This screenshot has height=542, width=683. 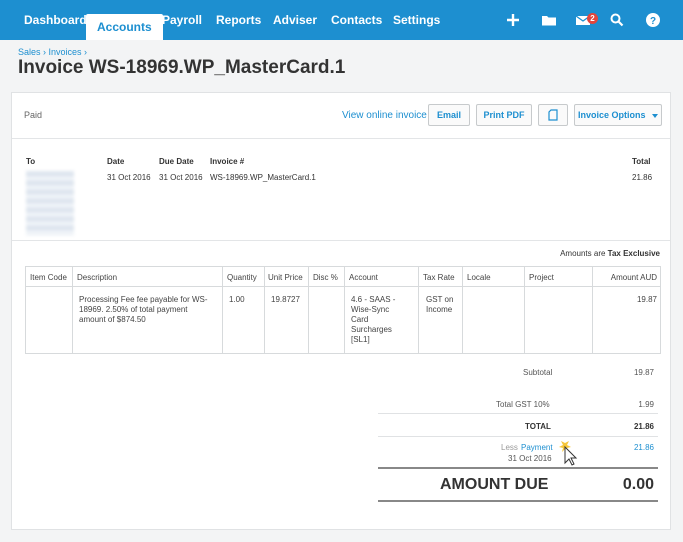 I want to click on chevron-down-icon, so click(x=655, y=115).